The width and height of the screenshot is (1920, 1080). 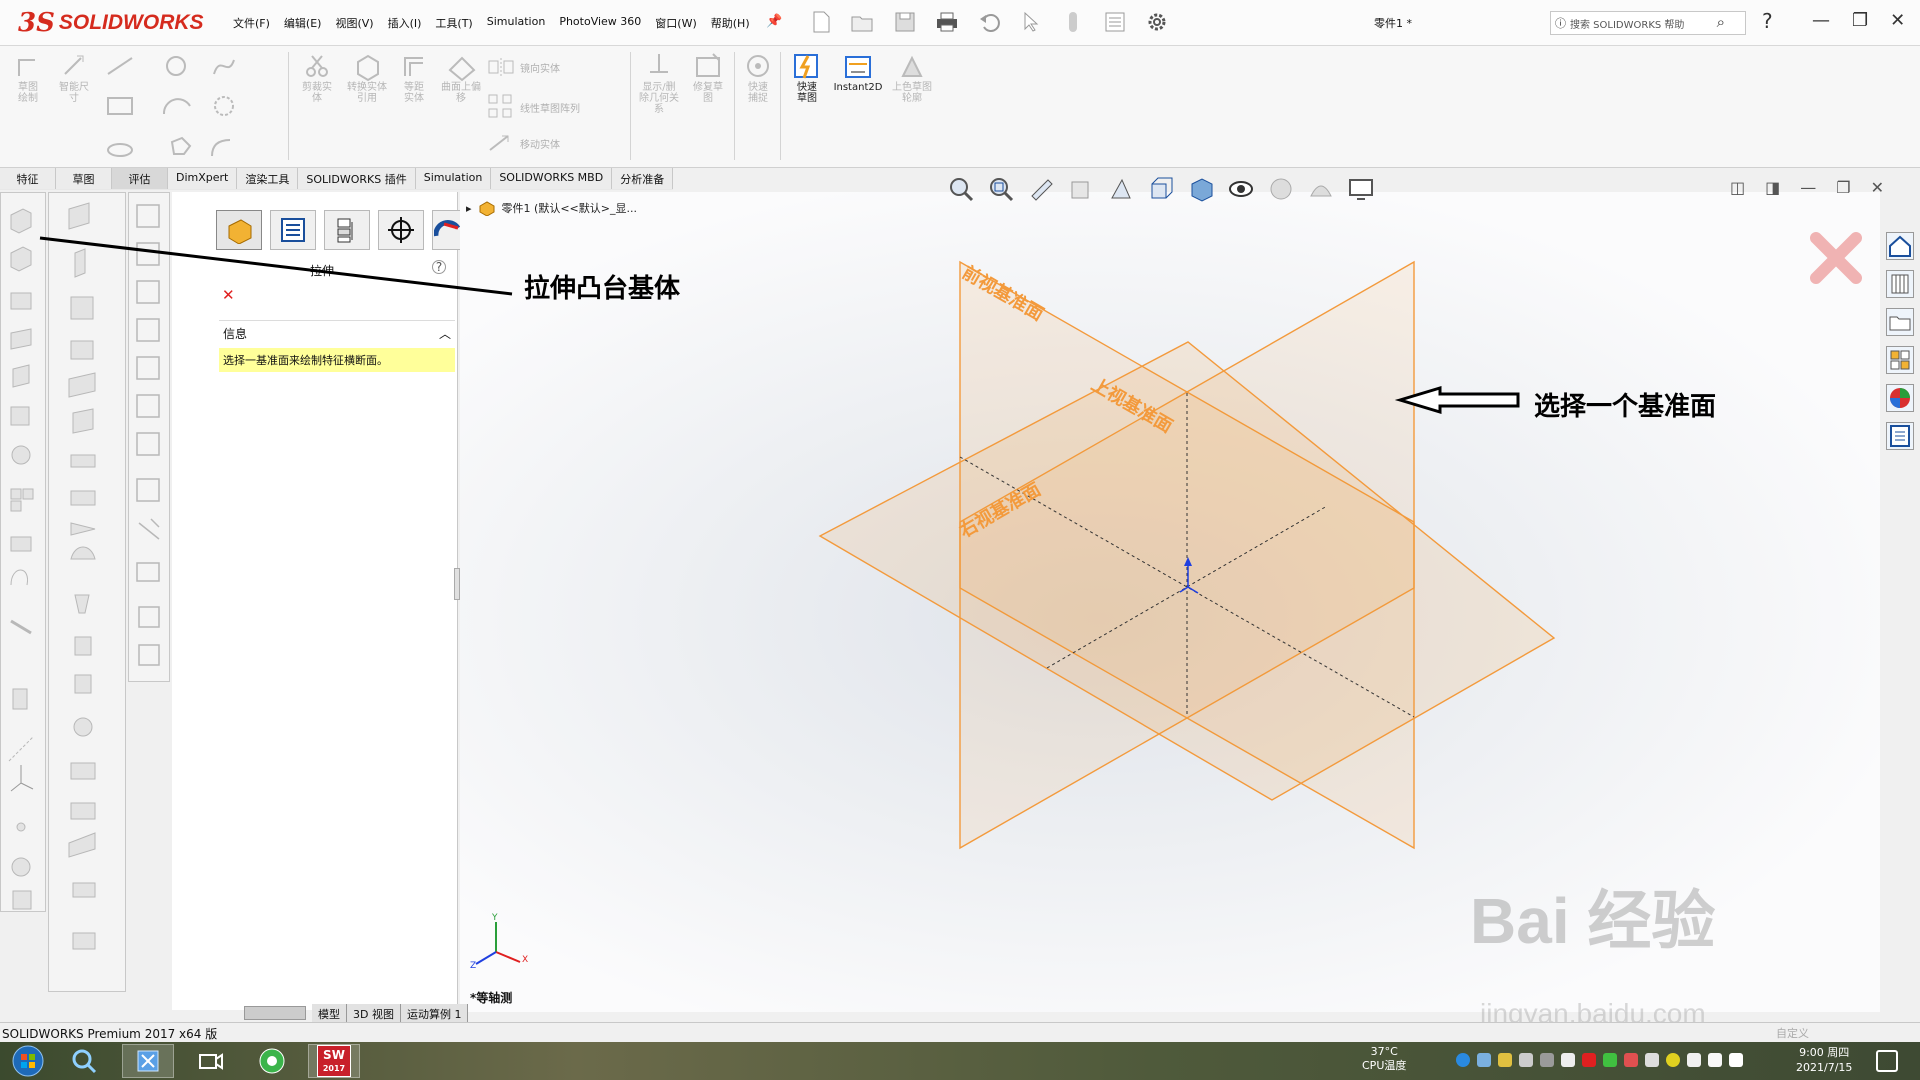 I want to click on browser-app-icon, so click(x=272, y=1061).